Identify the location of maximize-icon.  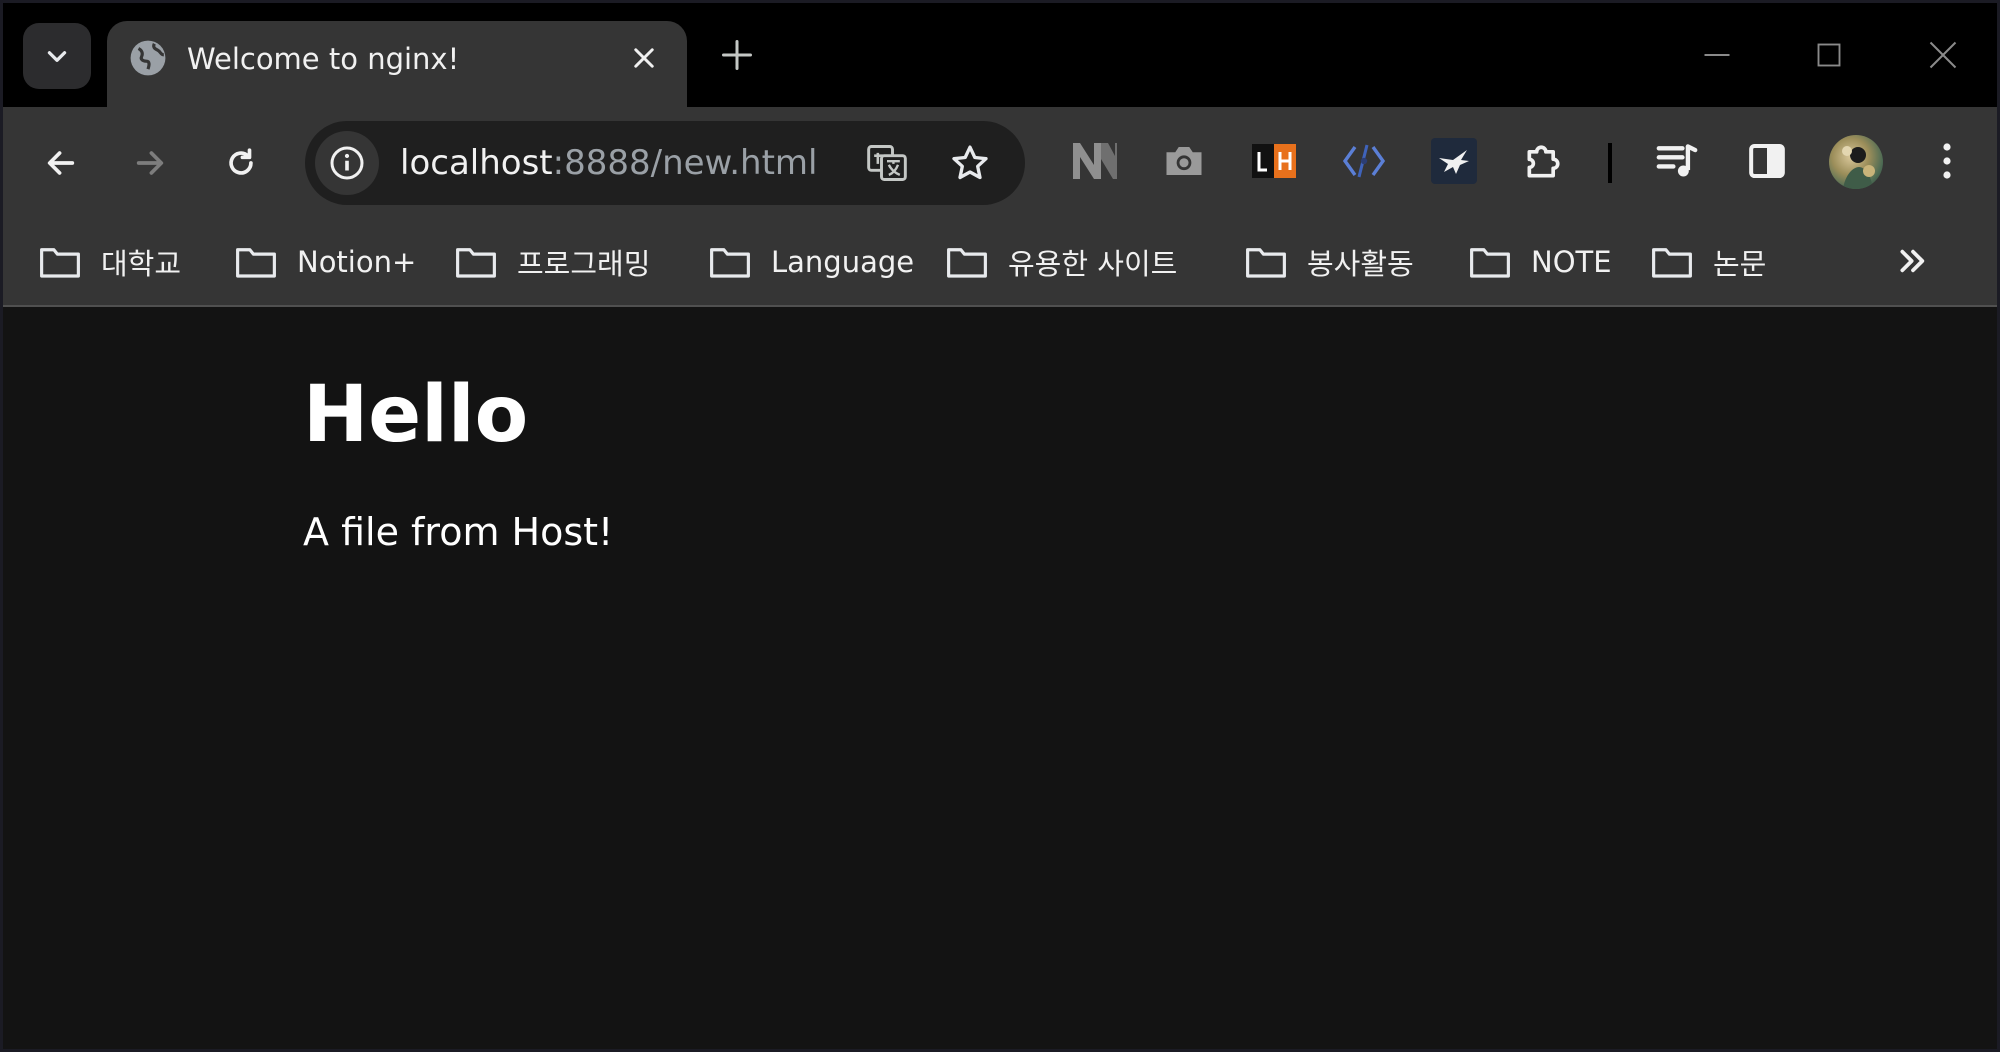
(1829, 55).